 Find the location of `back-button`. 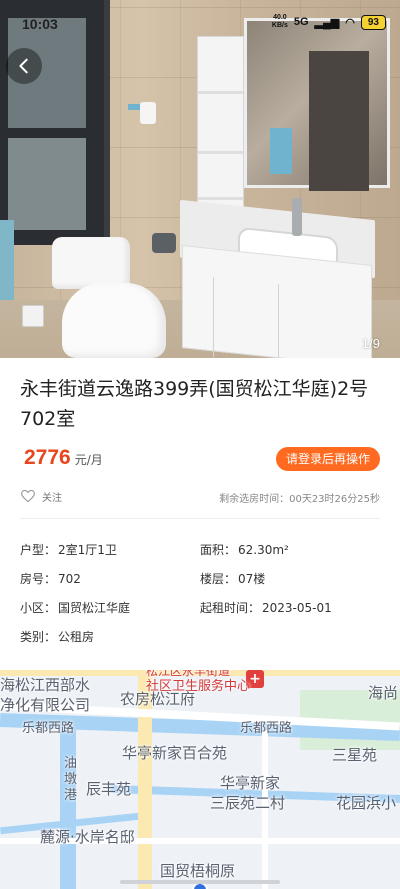

back-button is located at coordinates (24, 66).